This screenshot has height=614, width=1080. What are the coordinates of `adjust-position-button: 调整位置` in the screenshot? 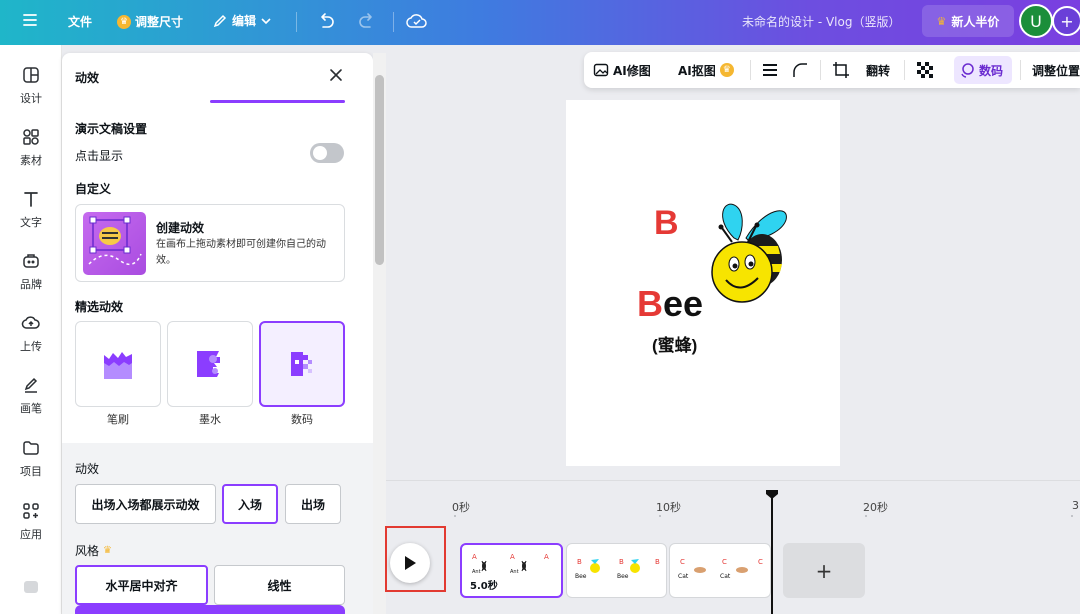 It's located at (1056, 70).